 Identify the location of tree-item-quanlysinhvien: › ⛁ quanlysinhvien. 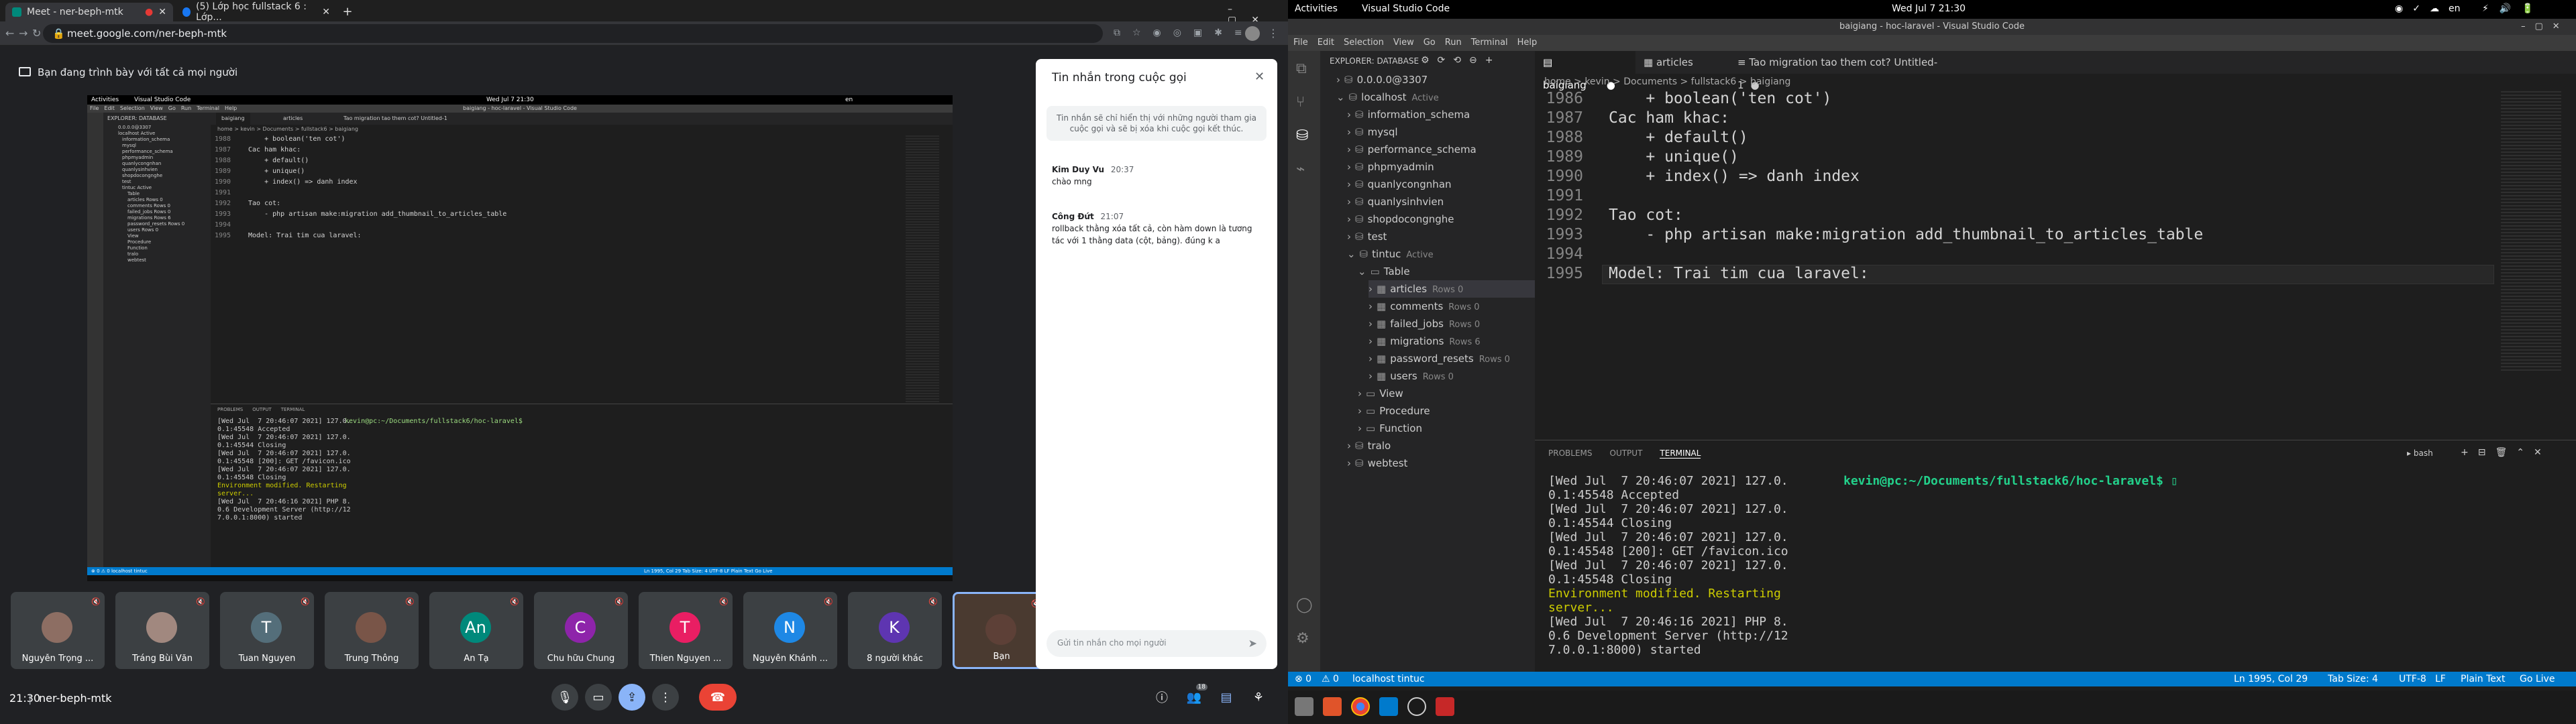
(1395, 201).